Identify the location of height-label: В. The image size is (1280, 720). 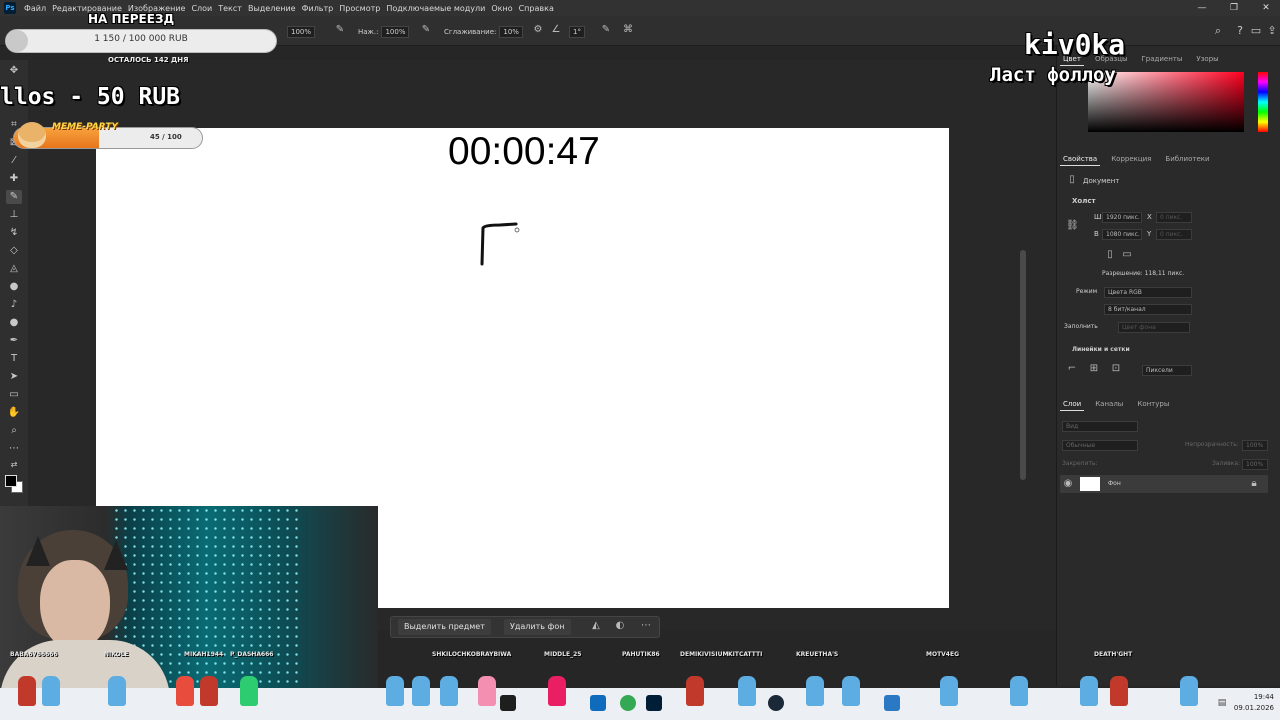
(1096, 234).